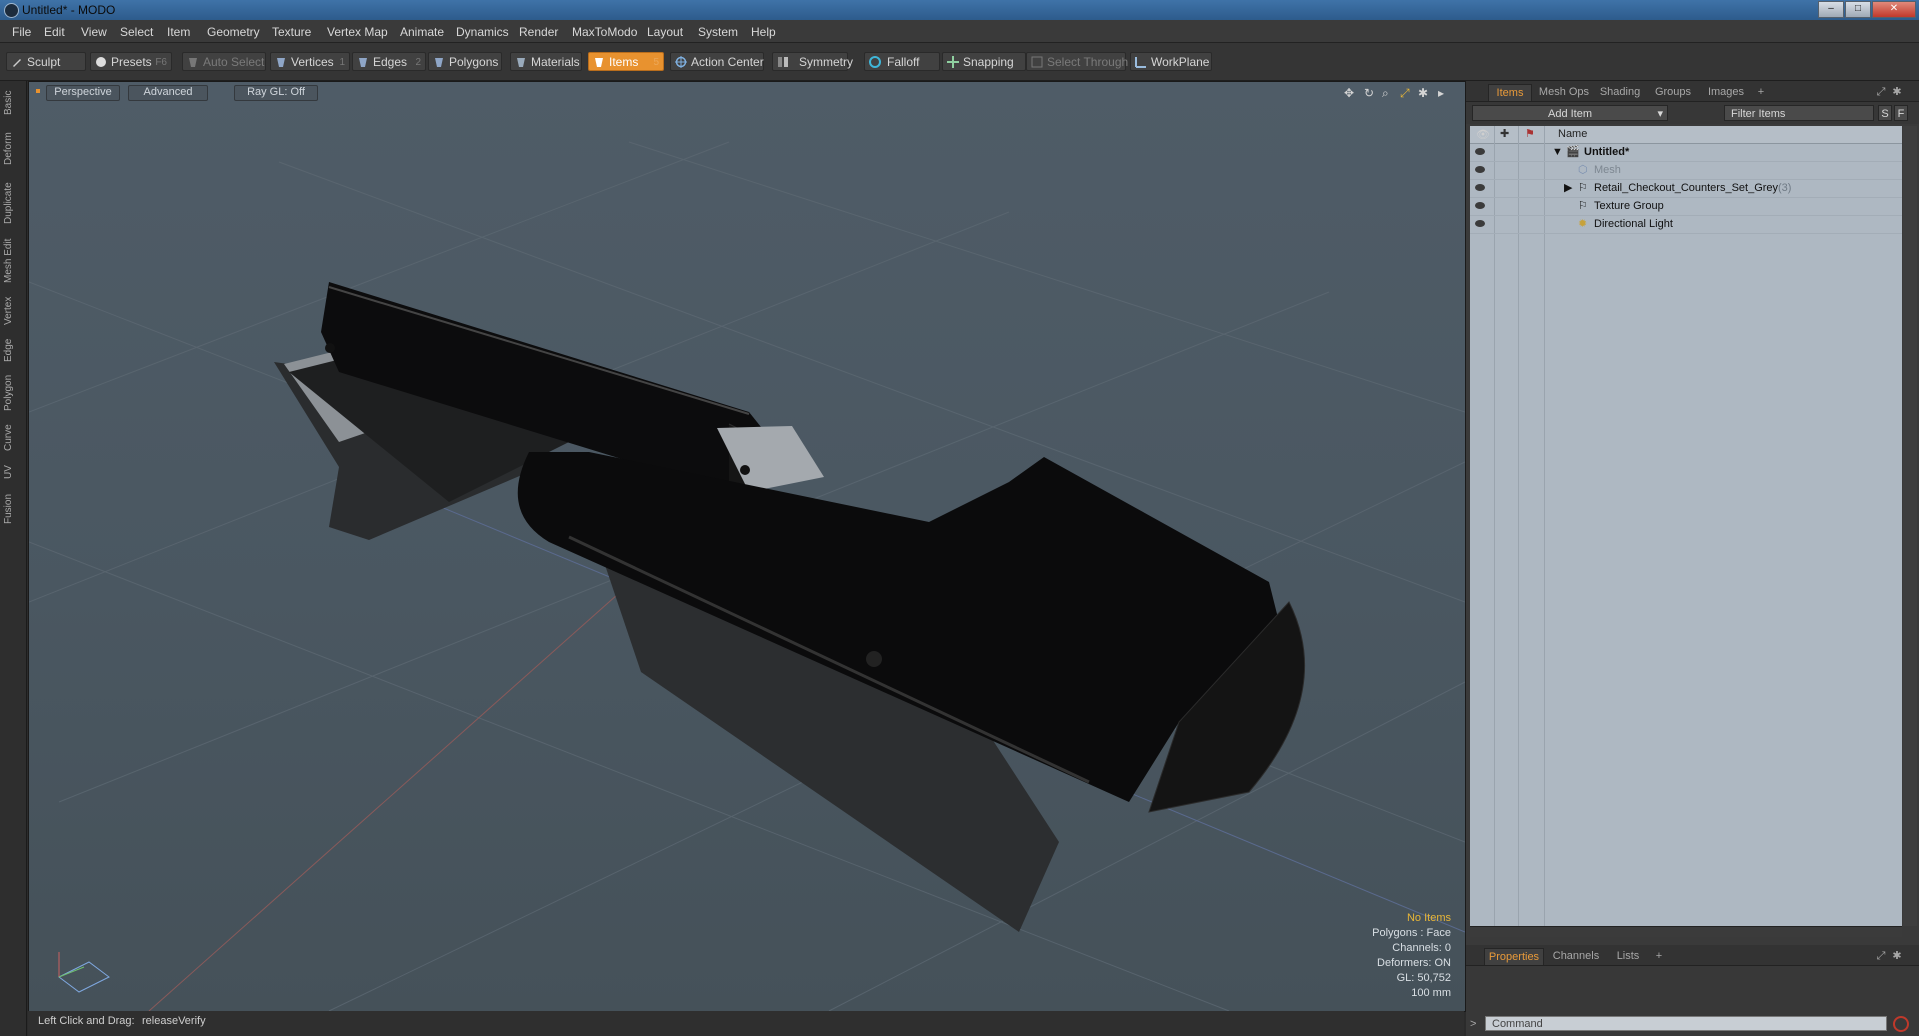  Describe the element at coordinates (902, 61) in the screenshot. I see `falloff-button: Falloff` at that location.